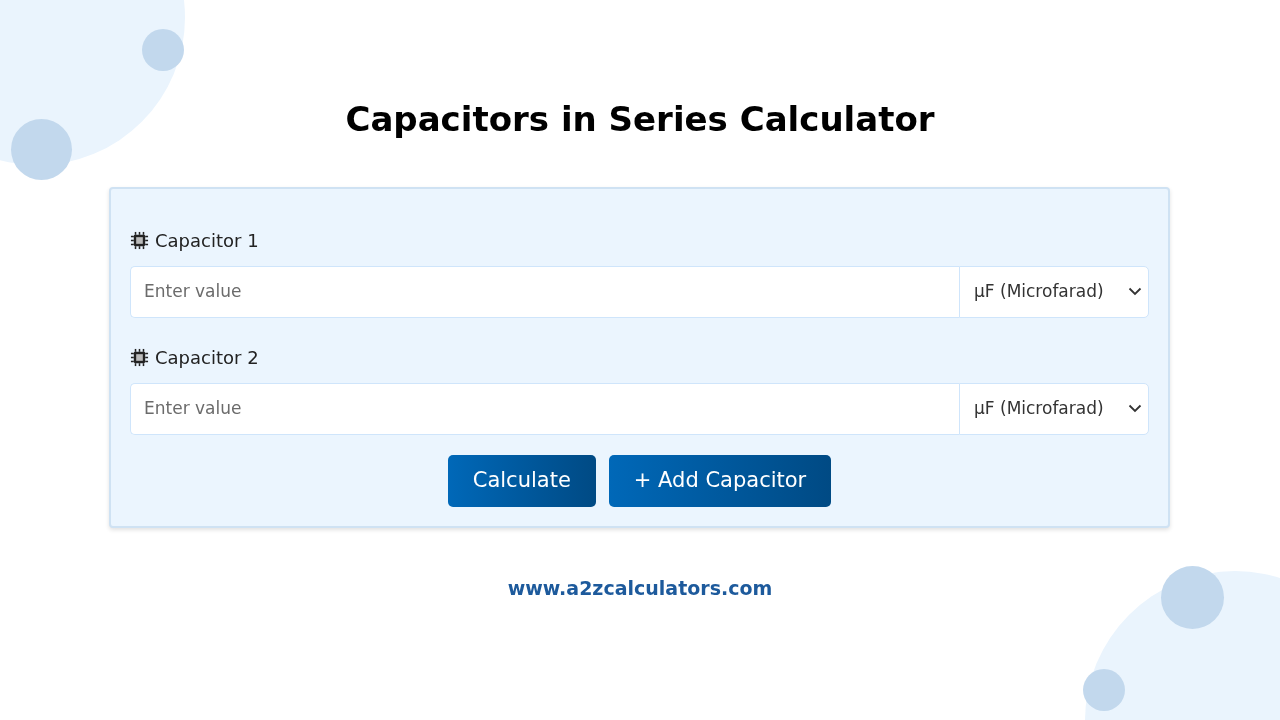 This screenshot has width=1280, height=720. Describe the element at coordinates (207, 357) in the screenshot. I see `field-label: Capacitor 2` at that location.